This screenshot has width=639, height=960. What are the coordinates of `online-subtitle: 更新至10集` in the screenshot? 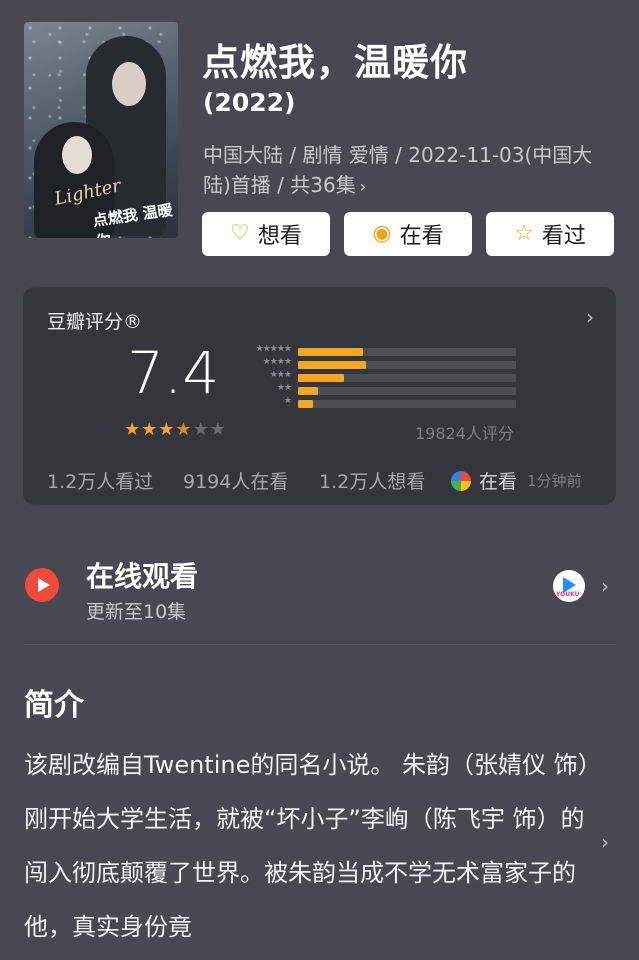 It's located at (136, 612).